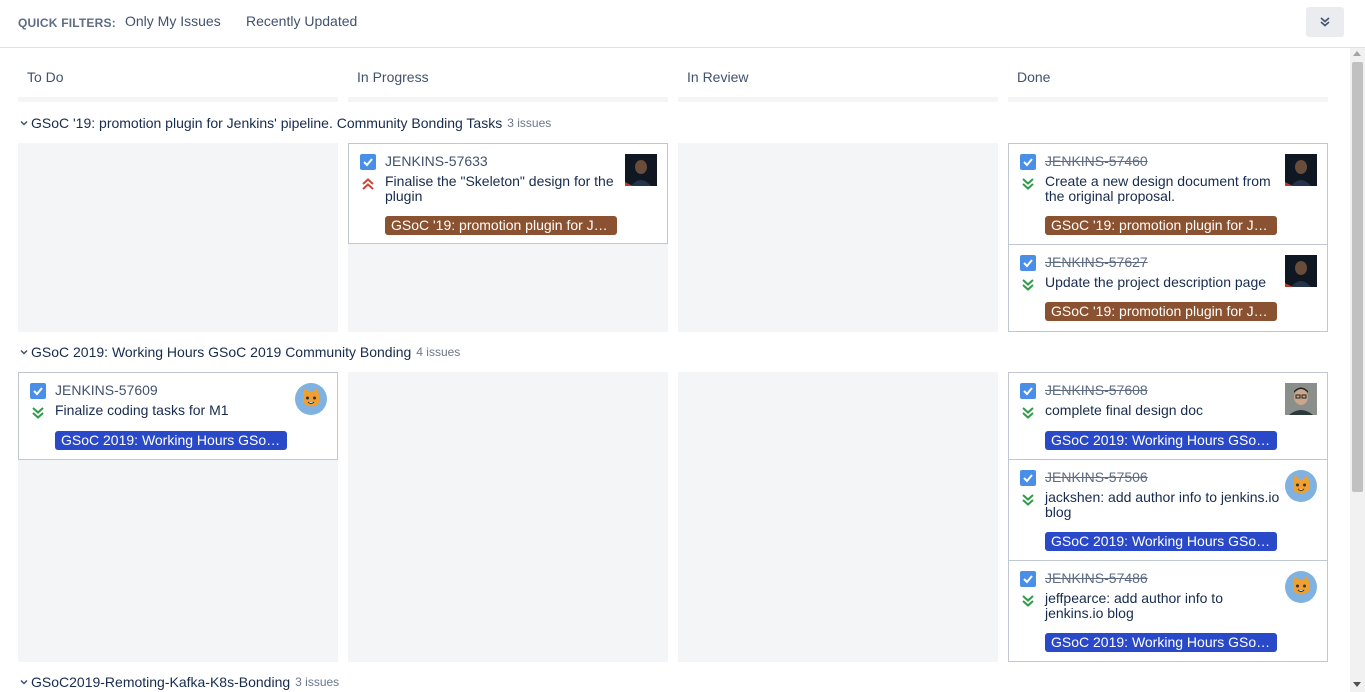 This screenshot has width=1365, height=692. I want to click on column-header-done: Done, so click(1168, 75).